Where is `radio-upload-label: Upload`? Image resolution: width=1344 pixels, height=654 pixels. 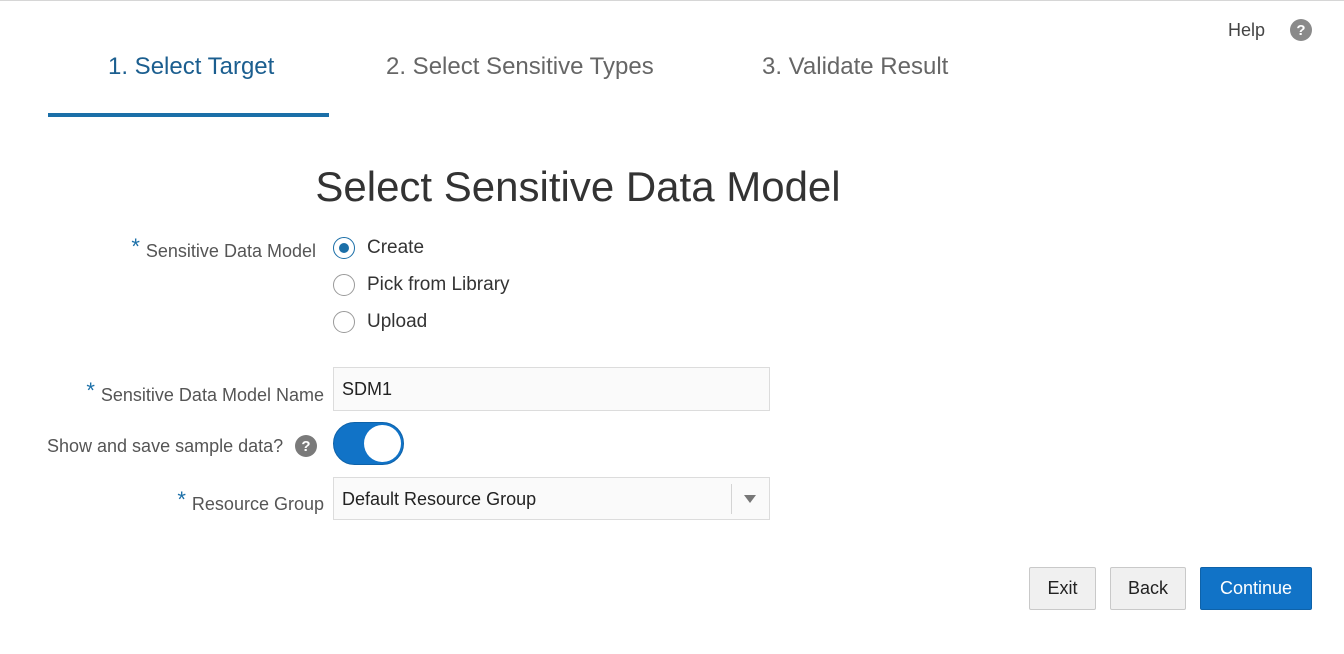 radio-upload-label: Upload is located at coordinates (397, 321).